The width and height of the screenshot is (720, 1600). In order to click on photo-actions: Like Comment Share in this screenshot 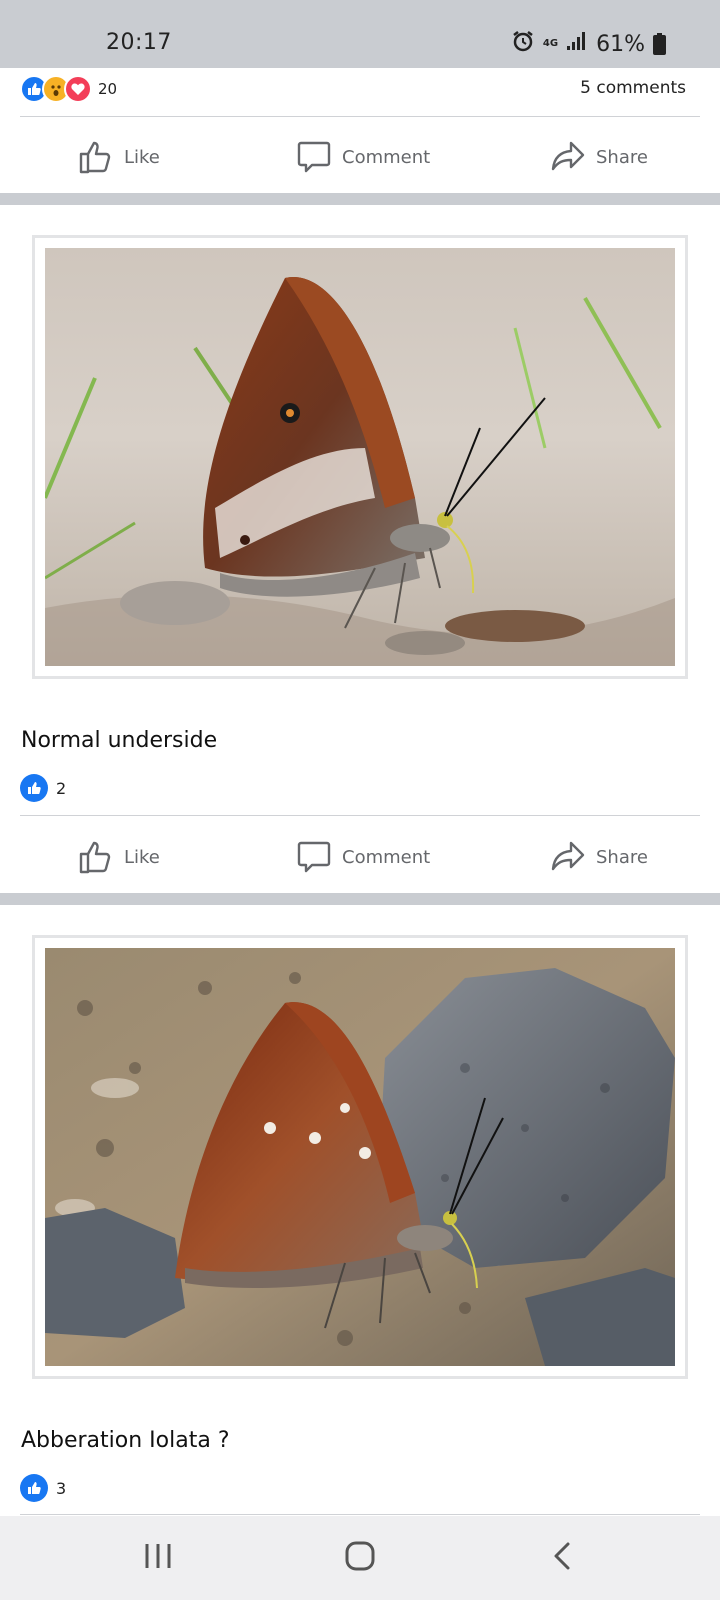, I will do `click(360, 857)`.